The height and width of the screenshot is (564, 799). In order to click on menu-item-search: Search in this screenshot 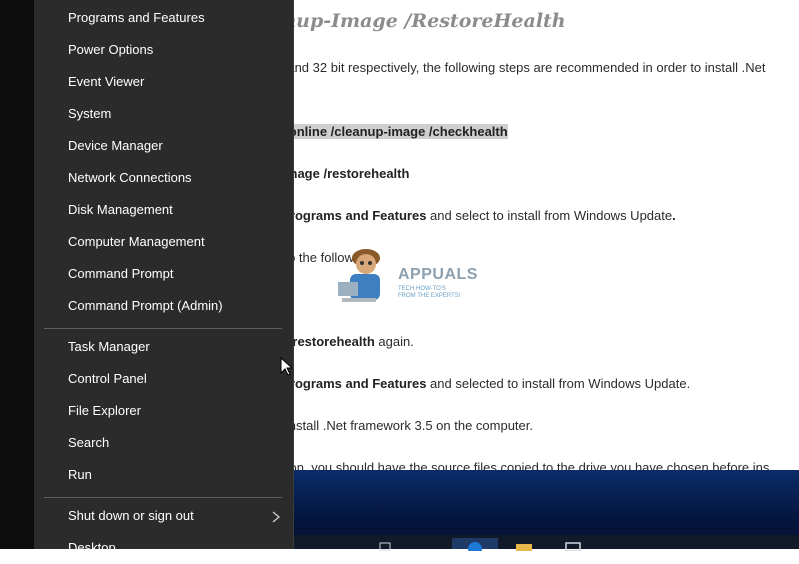, I will do `click(163, 444)`.